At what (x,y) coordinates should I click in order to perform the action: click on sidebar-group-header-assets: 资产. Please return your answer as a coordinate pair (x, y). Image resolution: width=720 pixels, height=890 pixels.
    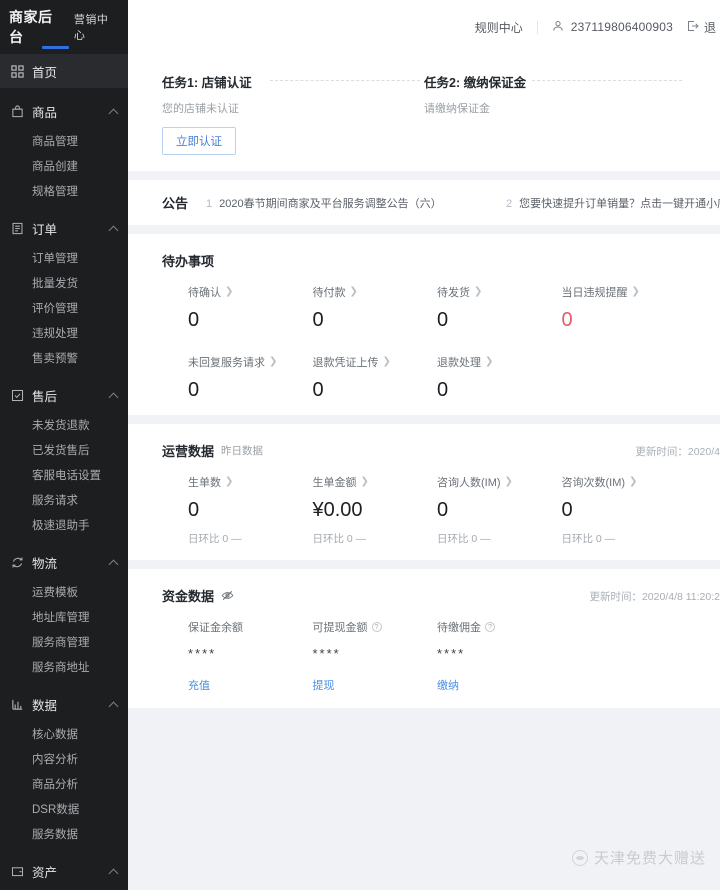
    Looking at the image, I should click on (64, 871).